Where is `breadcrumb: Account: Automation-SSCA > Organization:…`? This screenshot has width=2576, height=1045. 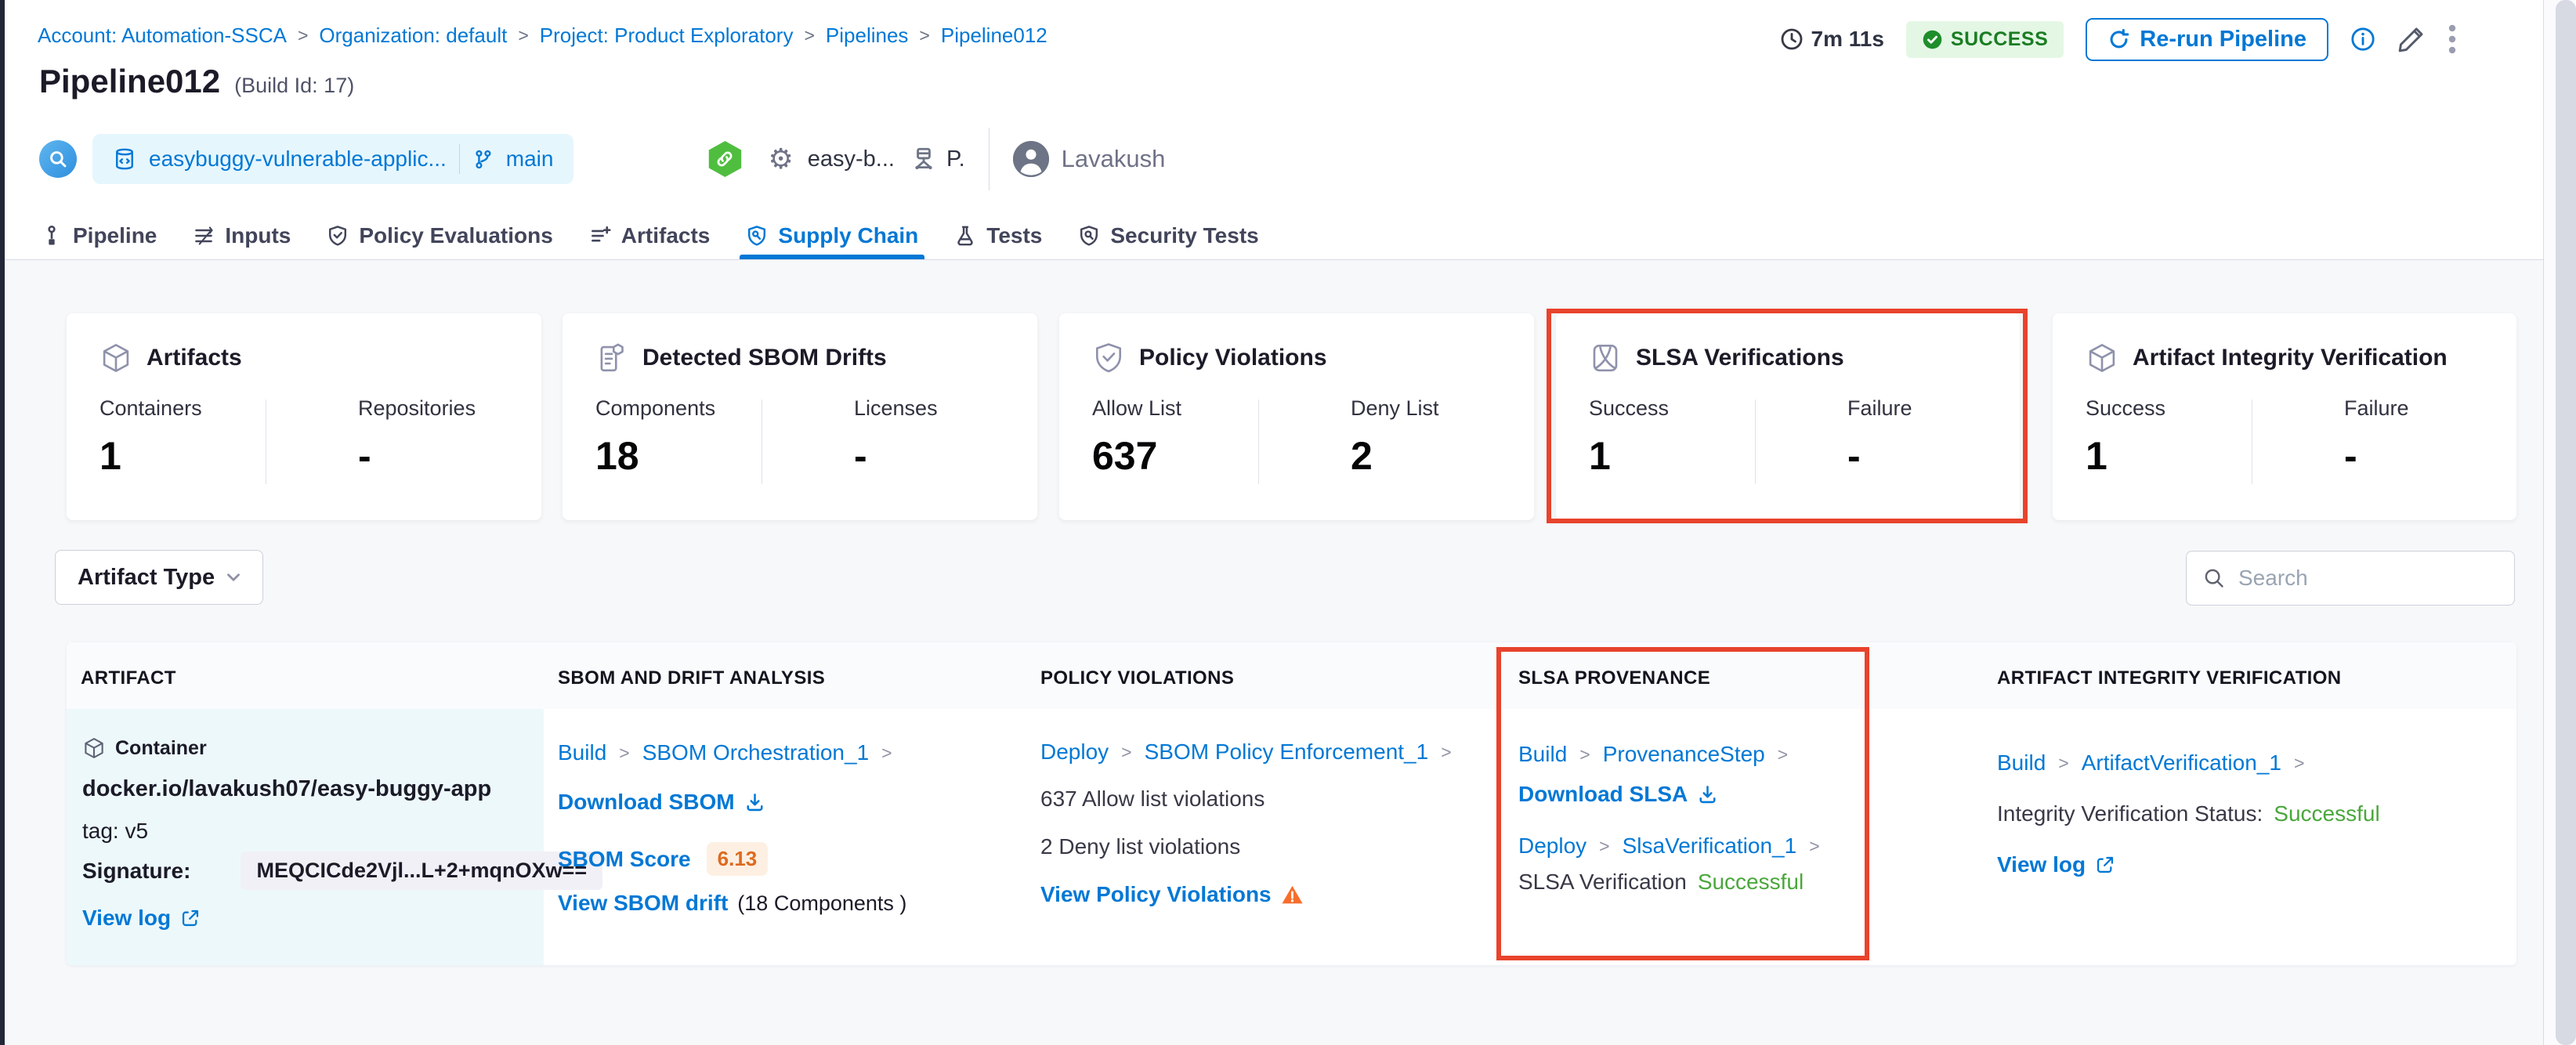
breadcrumb: Account: Automation-SSCA > Organization:… is located at coordinates (542, 36).